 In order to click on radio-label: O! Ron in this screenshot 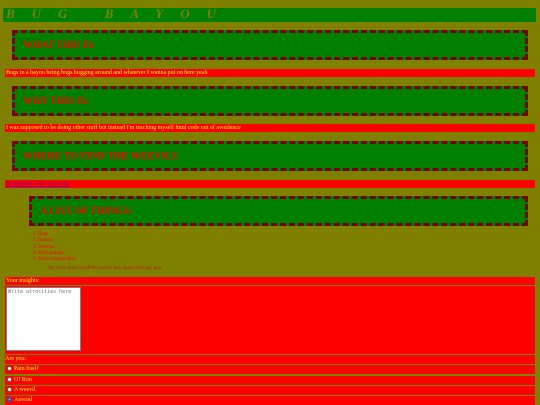, I will do `click(23, 380)`.